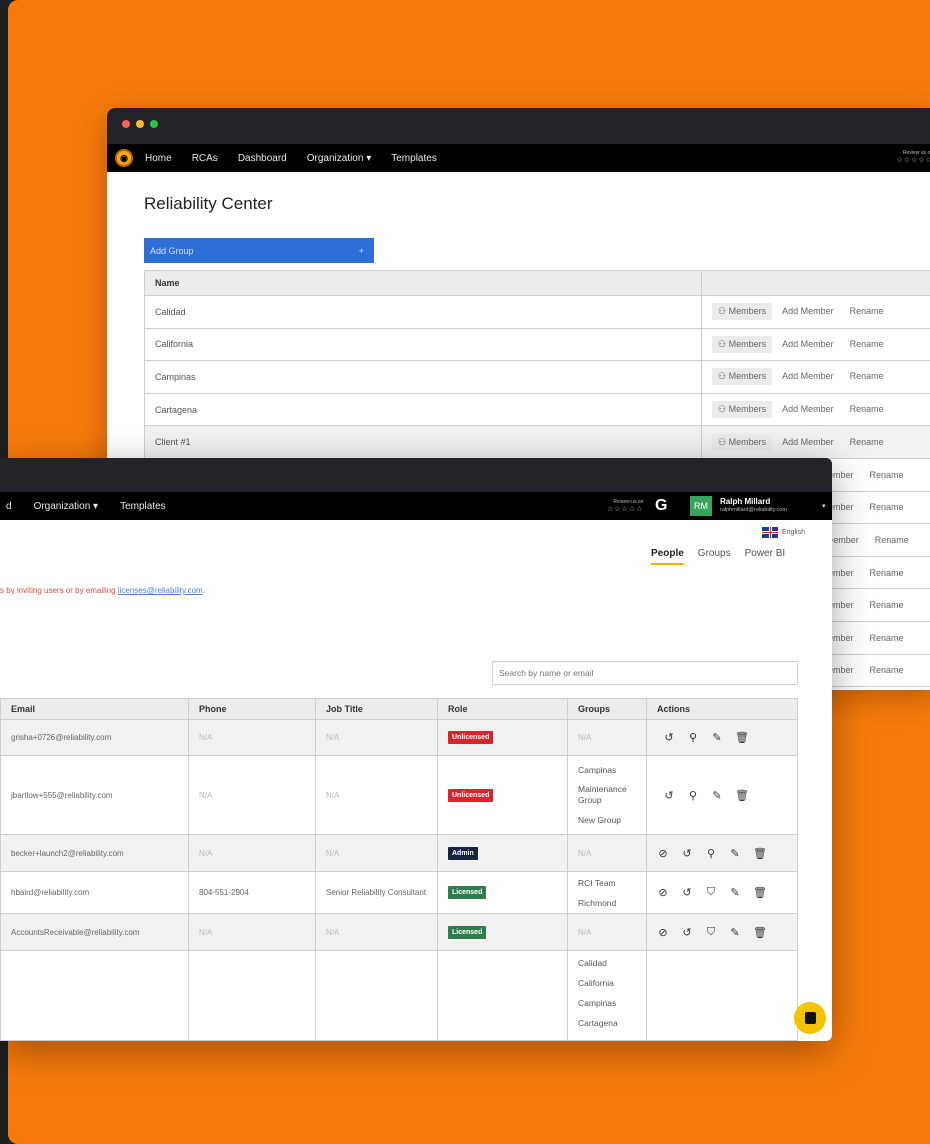 The image size is (930, 1144). What do you see at coordinates (714, 556) in the screenshot?
I see `tab-groups: Groups` at bounding box center [714, 556].